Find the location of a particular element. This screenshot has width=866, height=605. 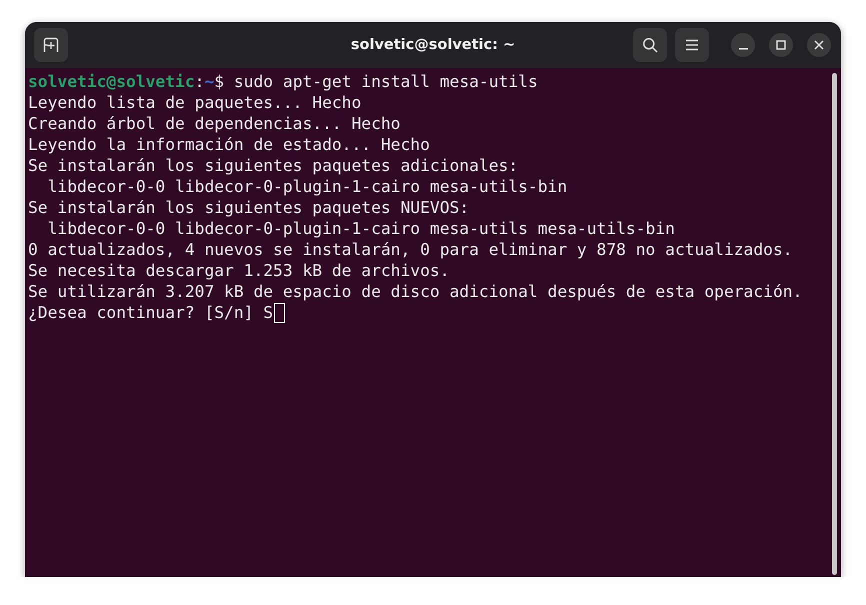

prompt-symbol: $ is located at coordinates (219, 81).